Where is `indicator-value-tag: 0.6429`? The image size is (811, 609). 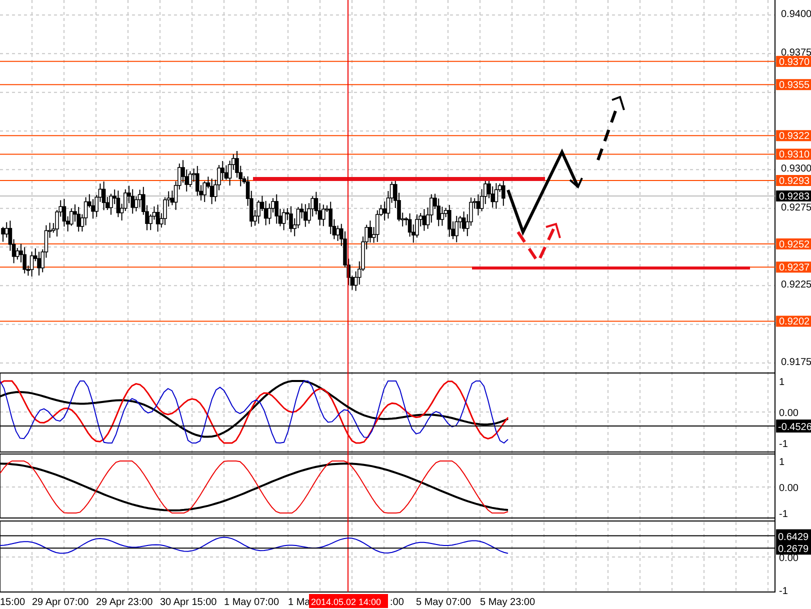 indicator-value-tag: 0.6429 is located at coordinates (793, 536).